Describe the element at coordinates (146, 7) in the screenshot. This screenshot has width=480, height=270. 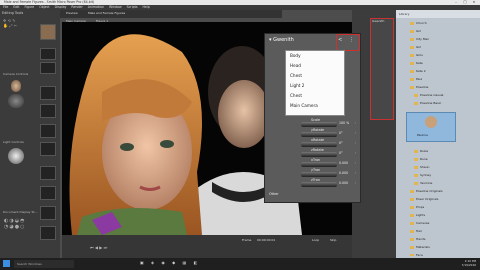
I see `menu-help: Help` at that location.